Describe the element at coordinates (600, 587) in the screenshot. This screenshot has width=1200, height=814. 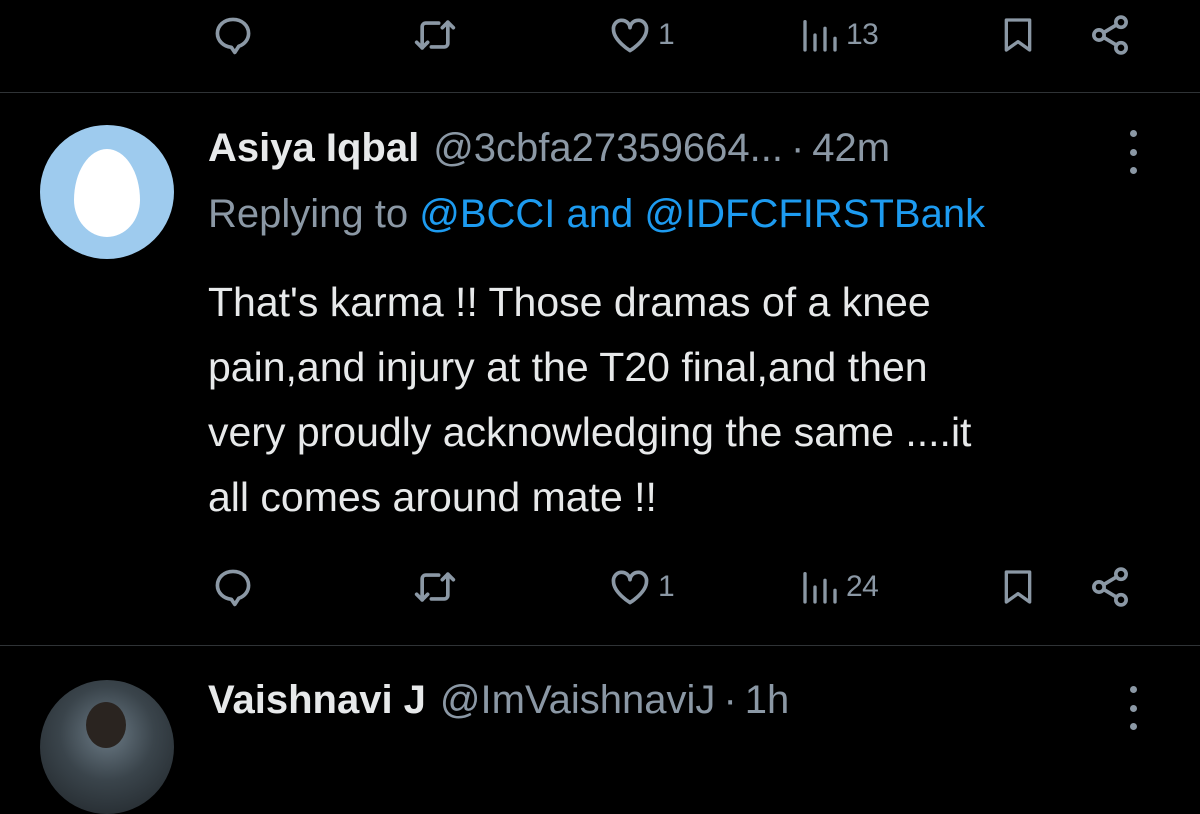
I see `tweet-action-row: 1 24` at that location.